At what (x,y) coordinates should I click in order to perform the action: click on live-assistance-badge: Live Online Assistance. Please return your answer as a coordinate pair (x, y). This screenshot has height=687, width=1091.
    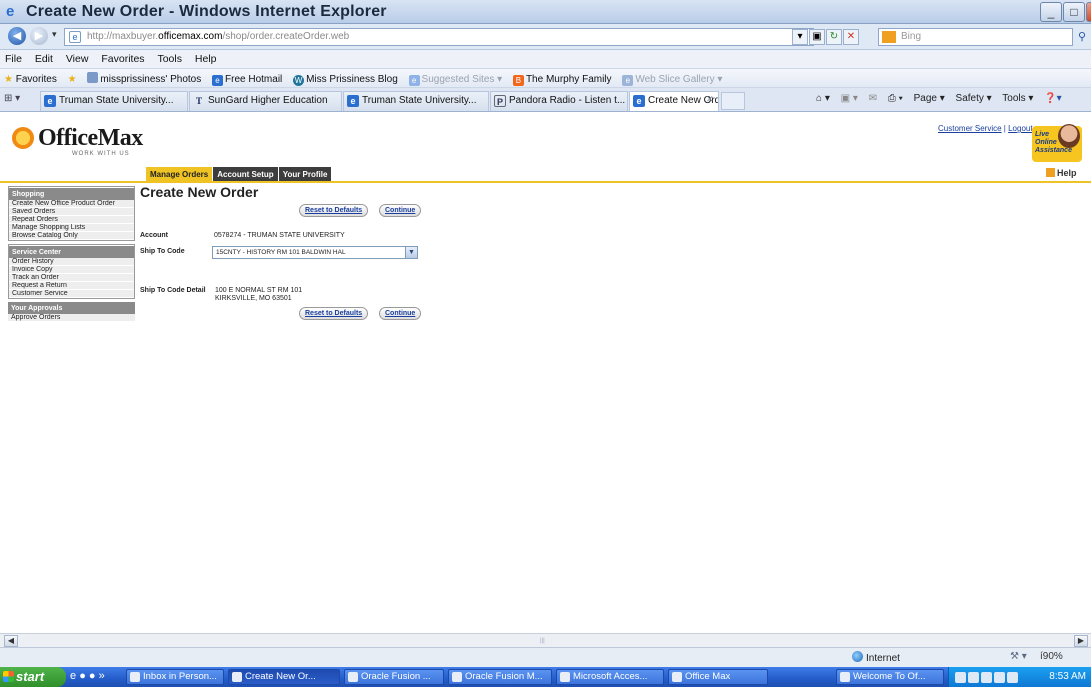
    Looking at the image, I should click on (1057, 143).